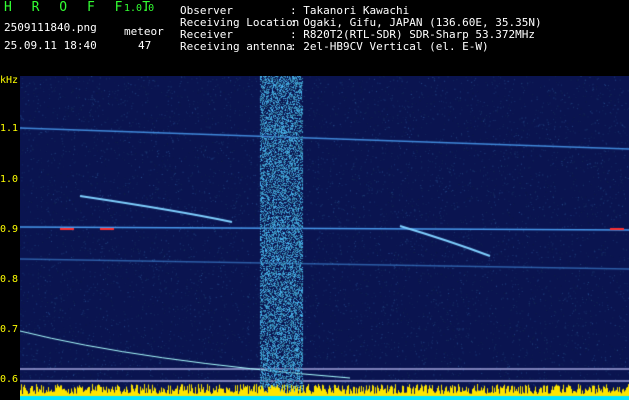  What do you see at coordinates (144, 31) in the screenshot?
I see `meteor-label: meteor` at bounding box center [144, 31].